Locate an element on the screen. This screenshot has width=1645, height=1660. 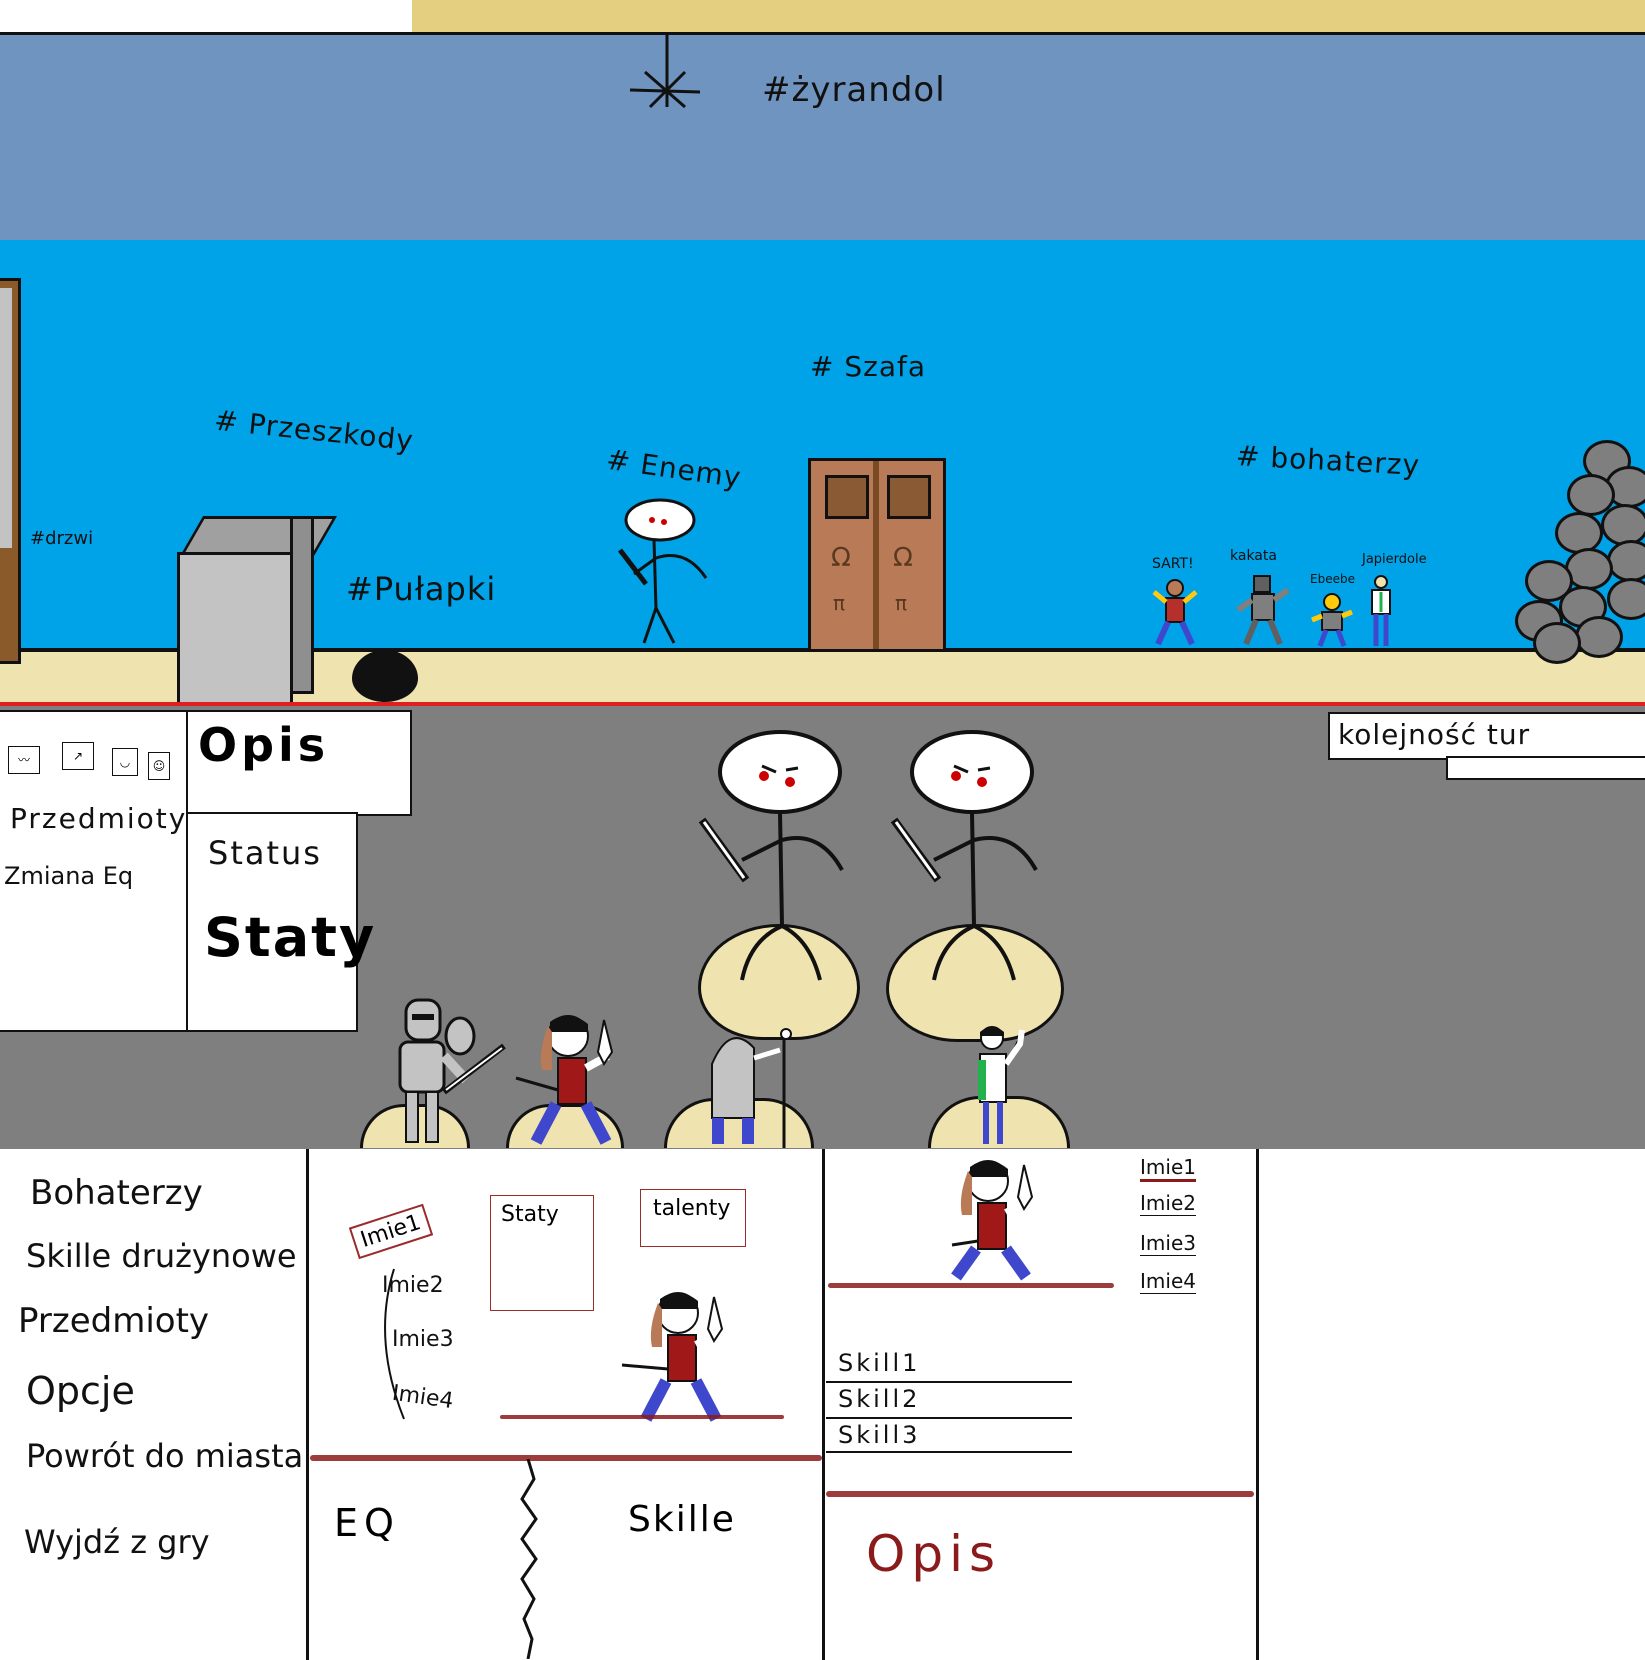
status-panel: Status Staty is located at coordinates (280, 922).